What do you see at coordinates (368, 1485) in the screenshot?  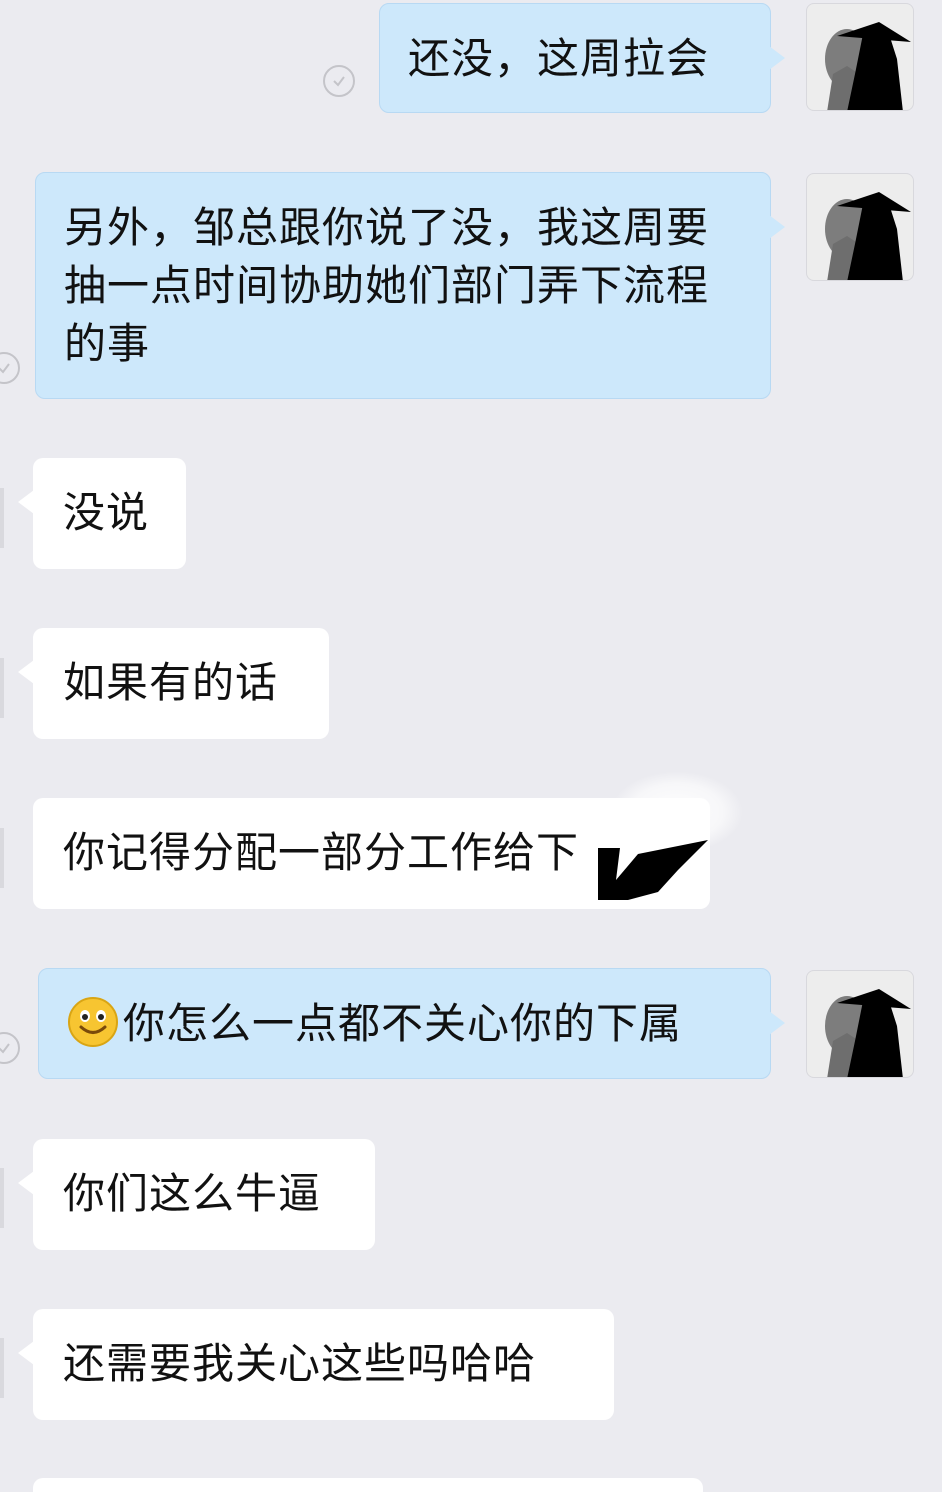 I see `message-bubble-partial` at bounding box center [368, 1485].